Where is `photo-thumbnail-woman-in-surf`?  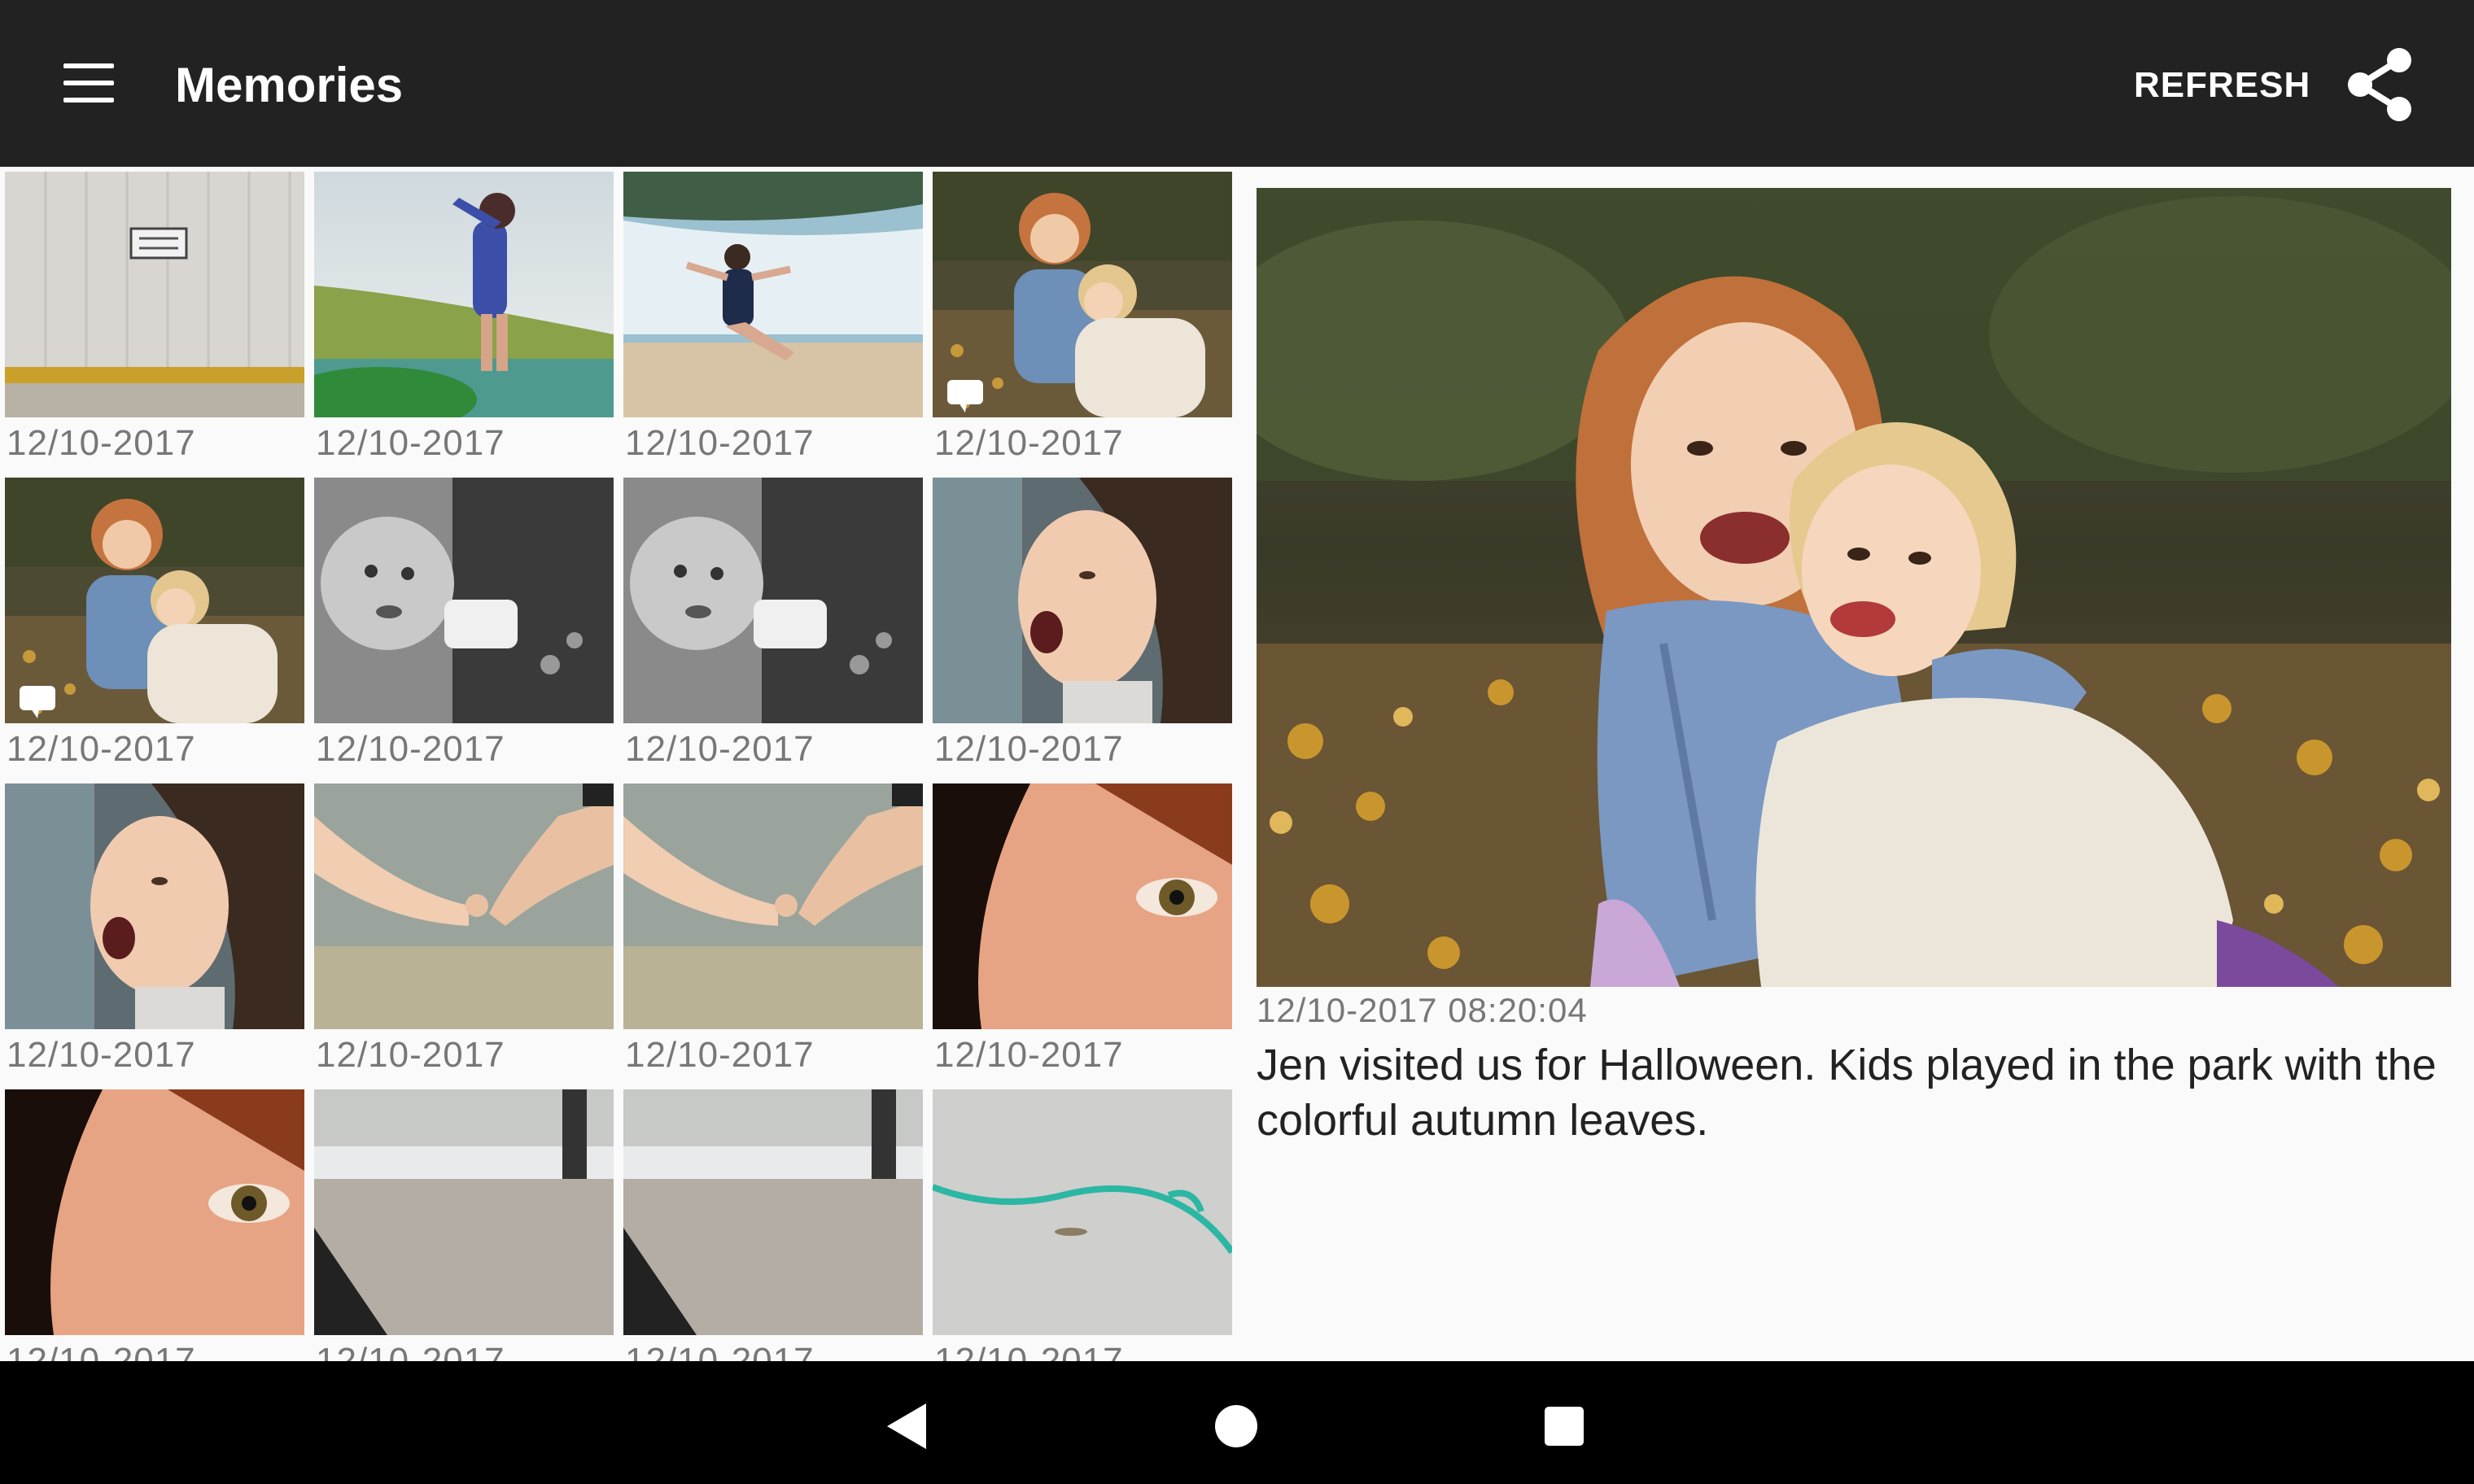 photo-thumbnail-woman-in-surf is located at coordinates (773, 295).